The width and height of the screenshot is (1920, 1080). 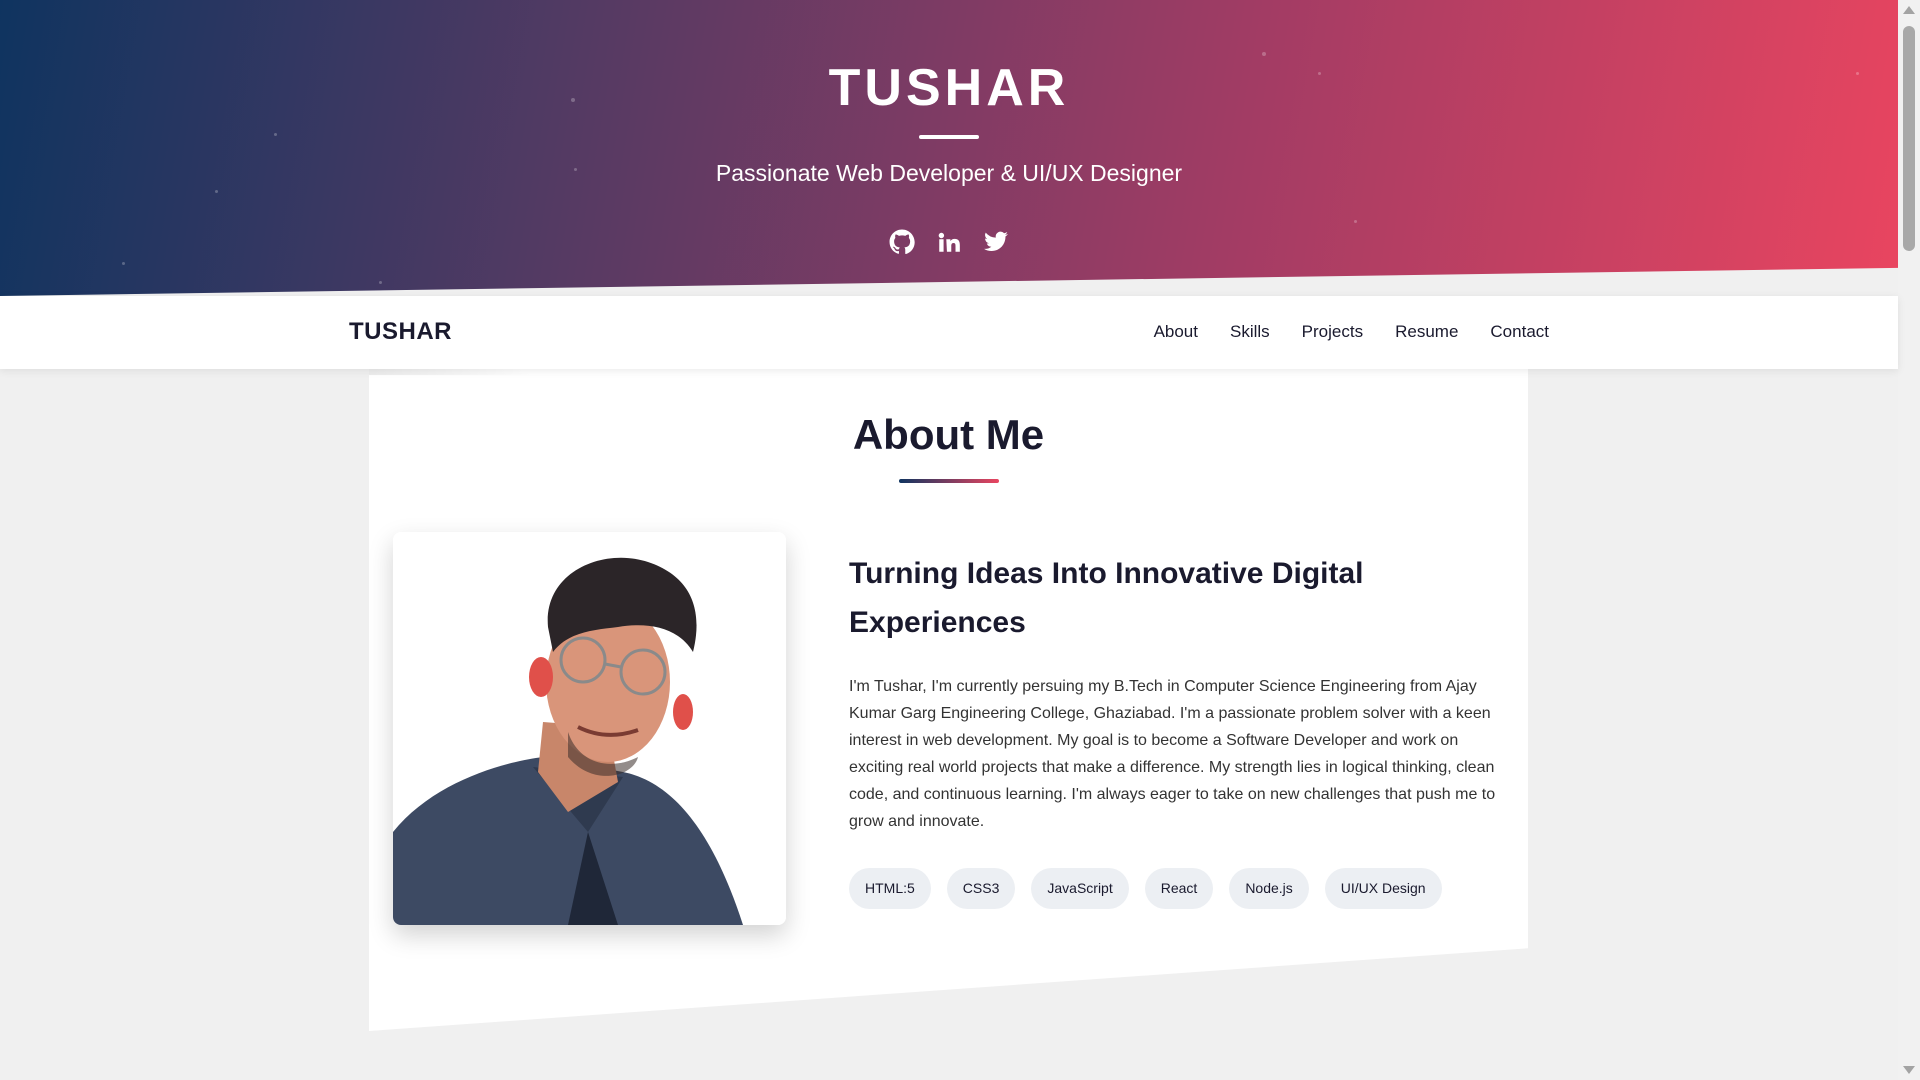 I want to click on skill-tag-react: React, so click(x=1179, y=888).